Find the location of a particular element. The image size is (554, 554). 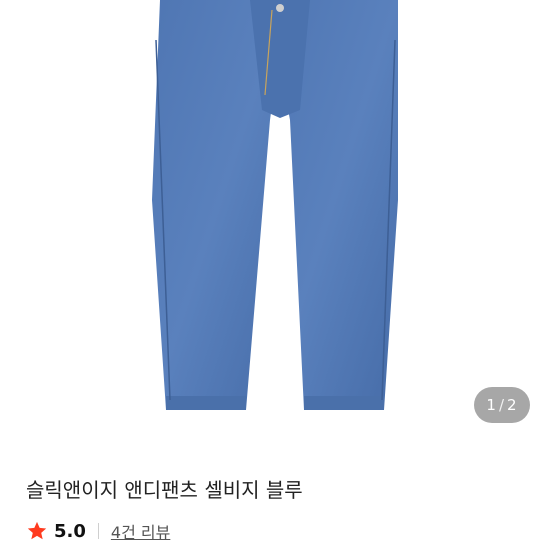

rating-row: 5.0 4건 리뷰 is located at coordinates (98, 531).